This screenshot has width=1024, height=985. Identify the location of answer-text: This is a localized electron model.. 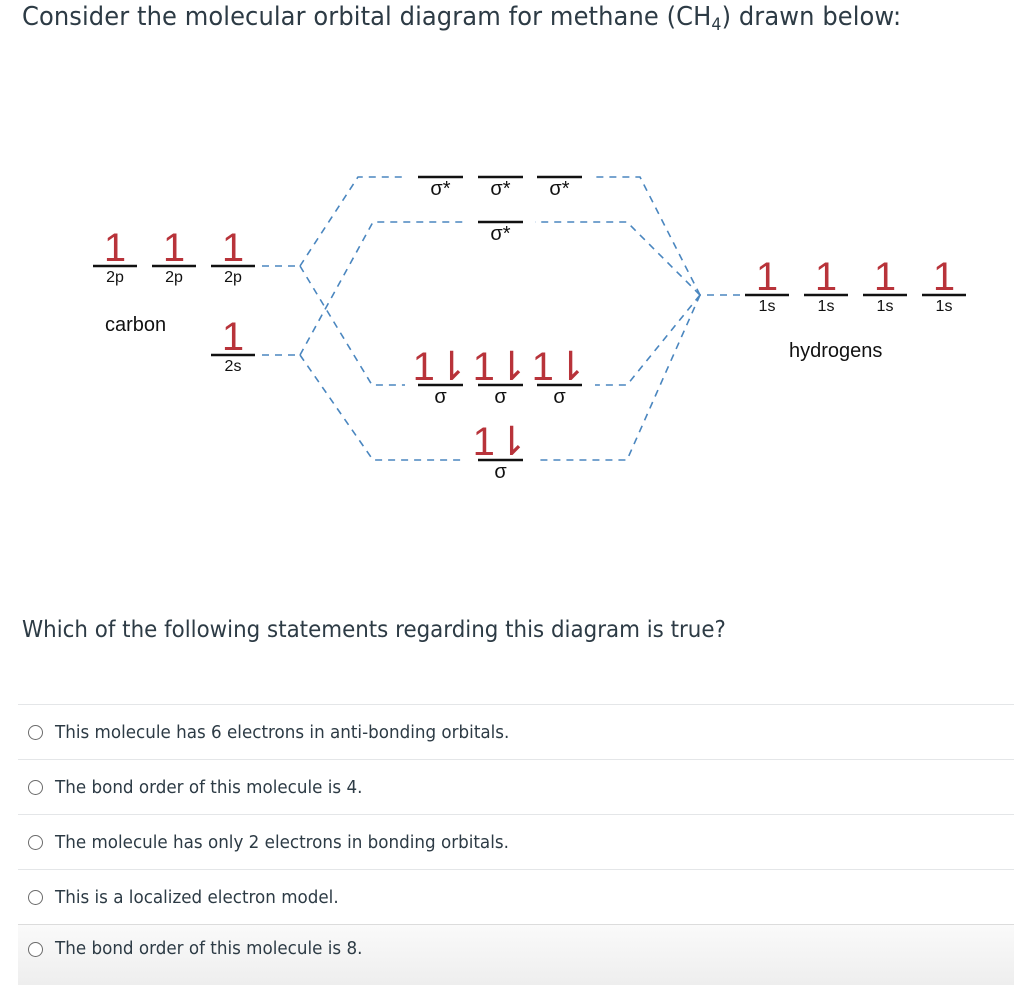
(197, 897).